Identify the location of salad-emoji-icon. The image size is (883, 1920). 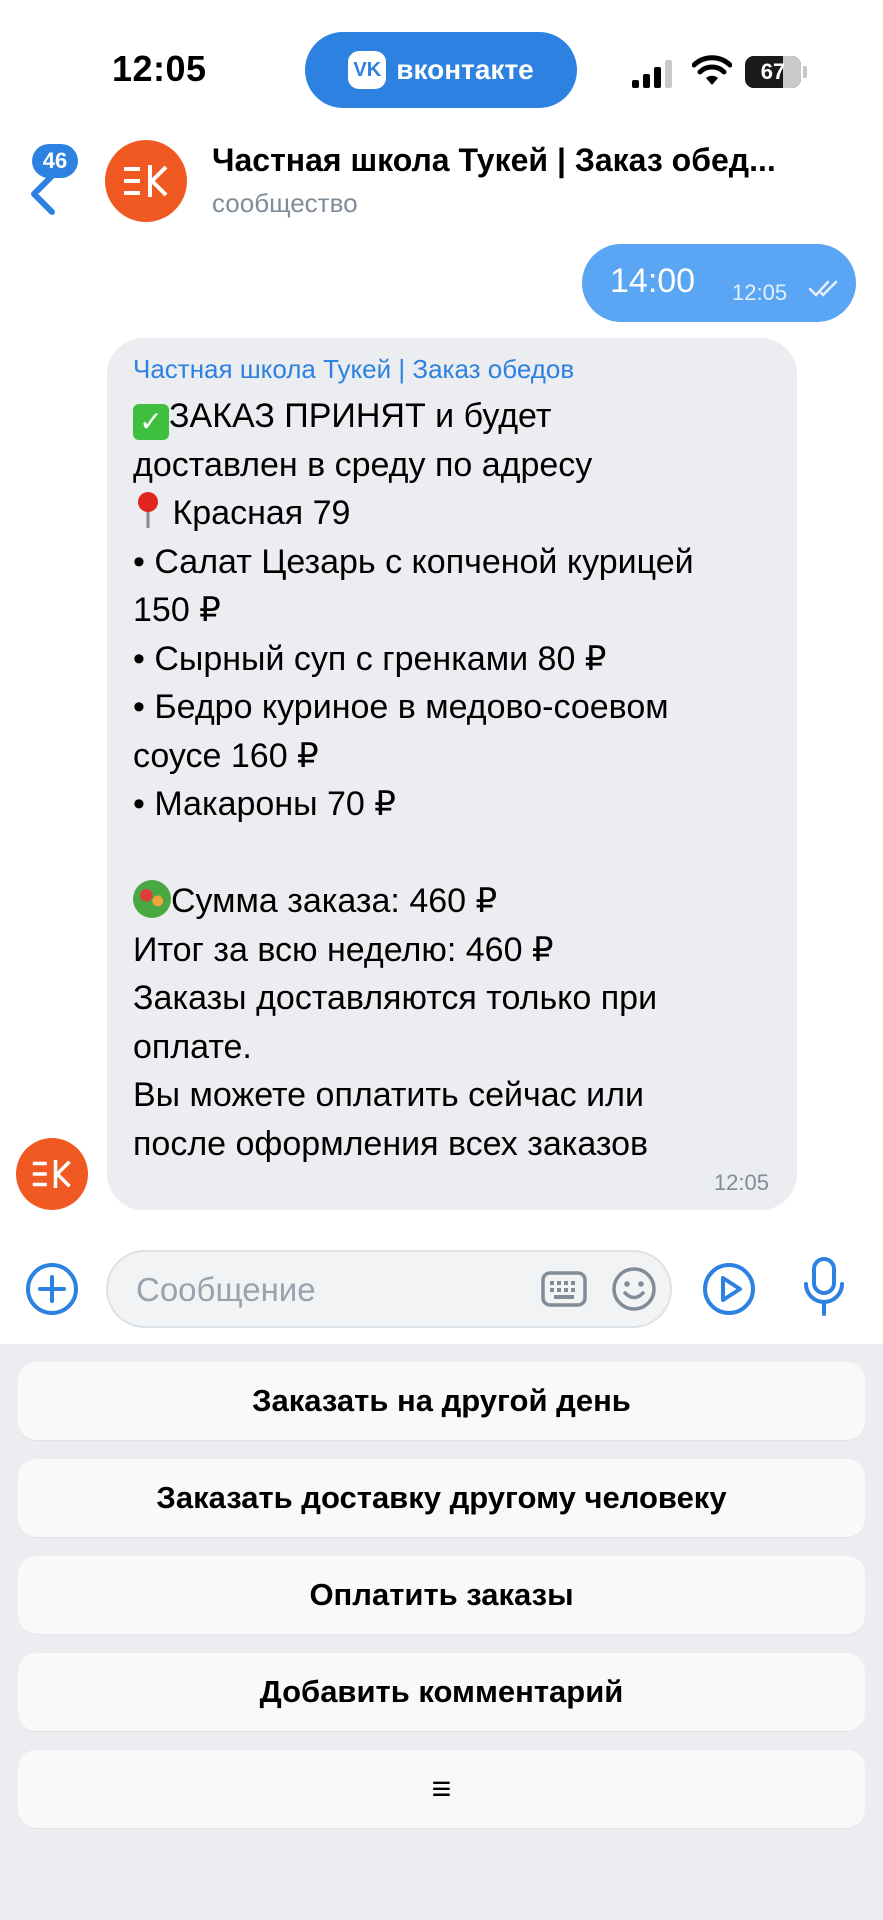
(152, 899).